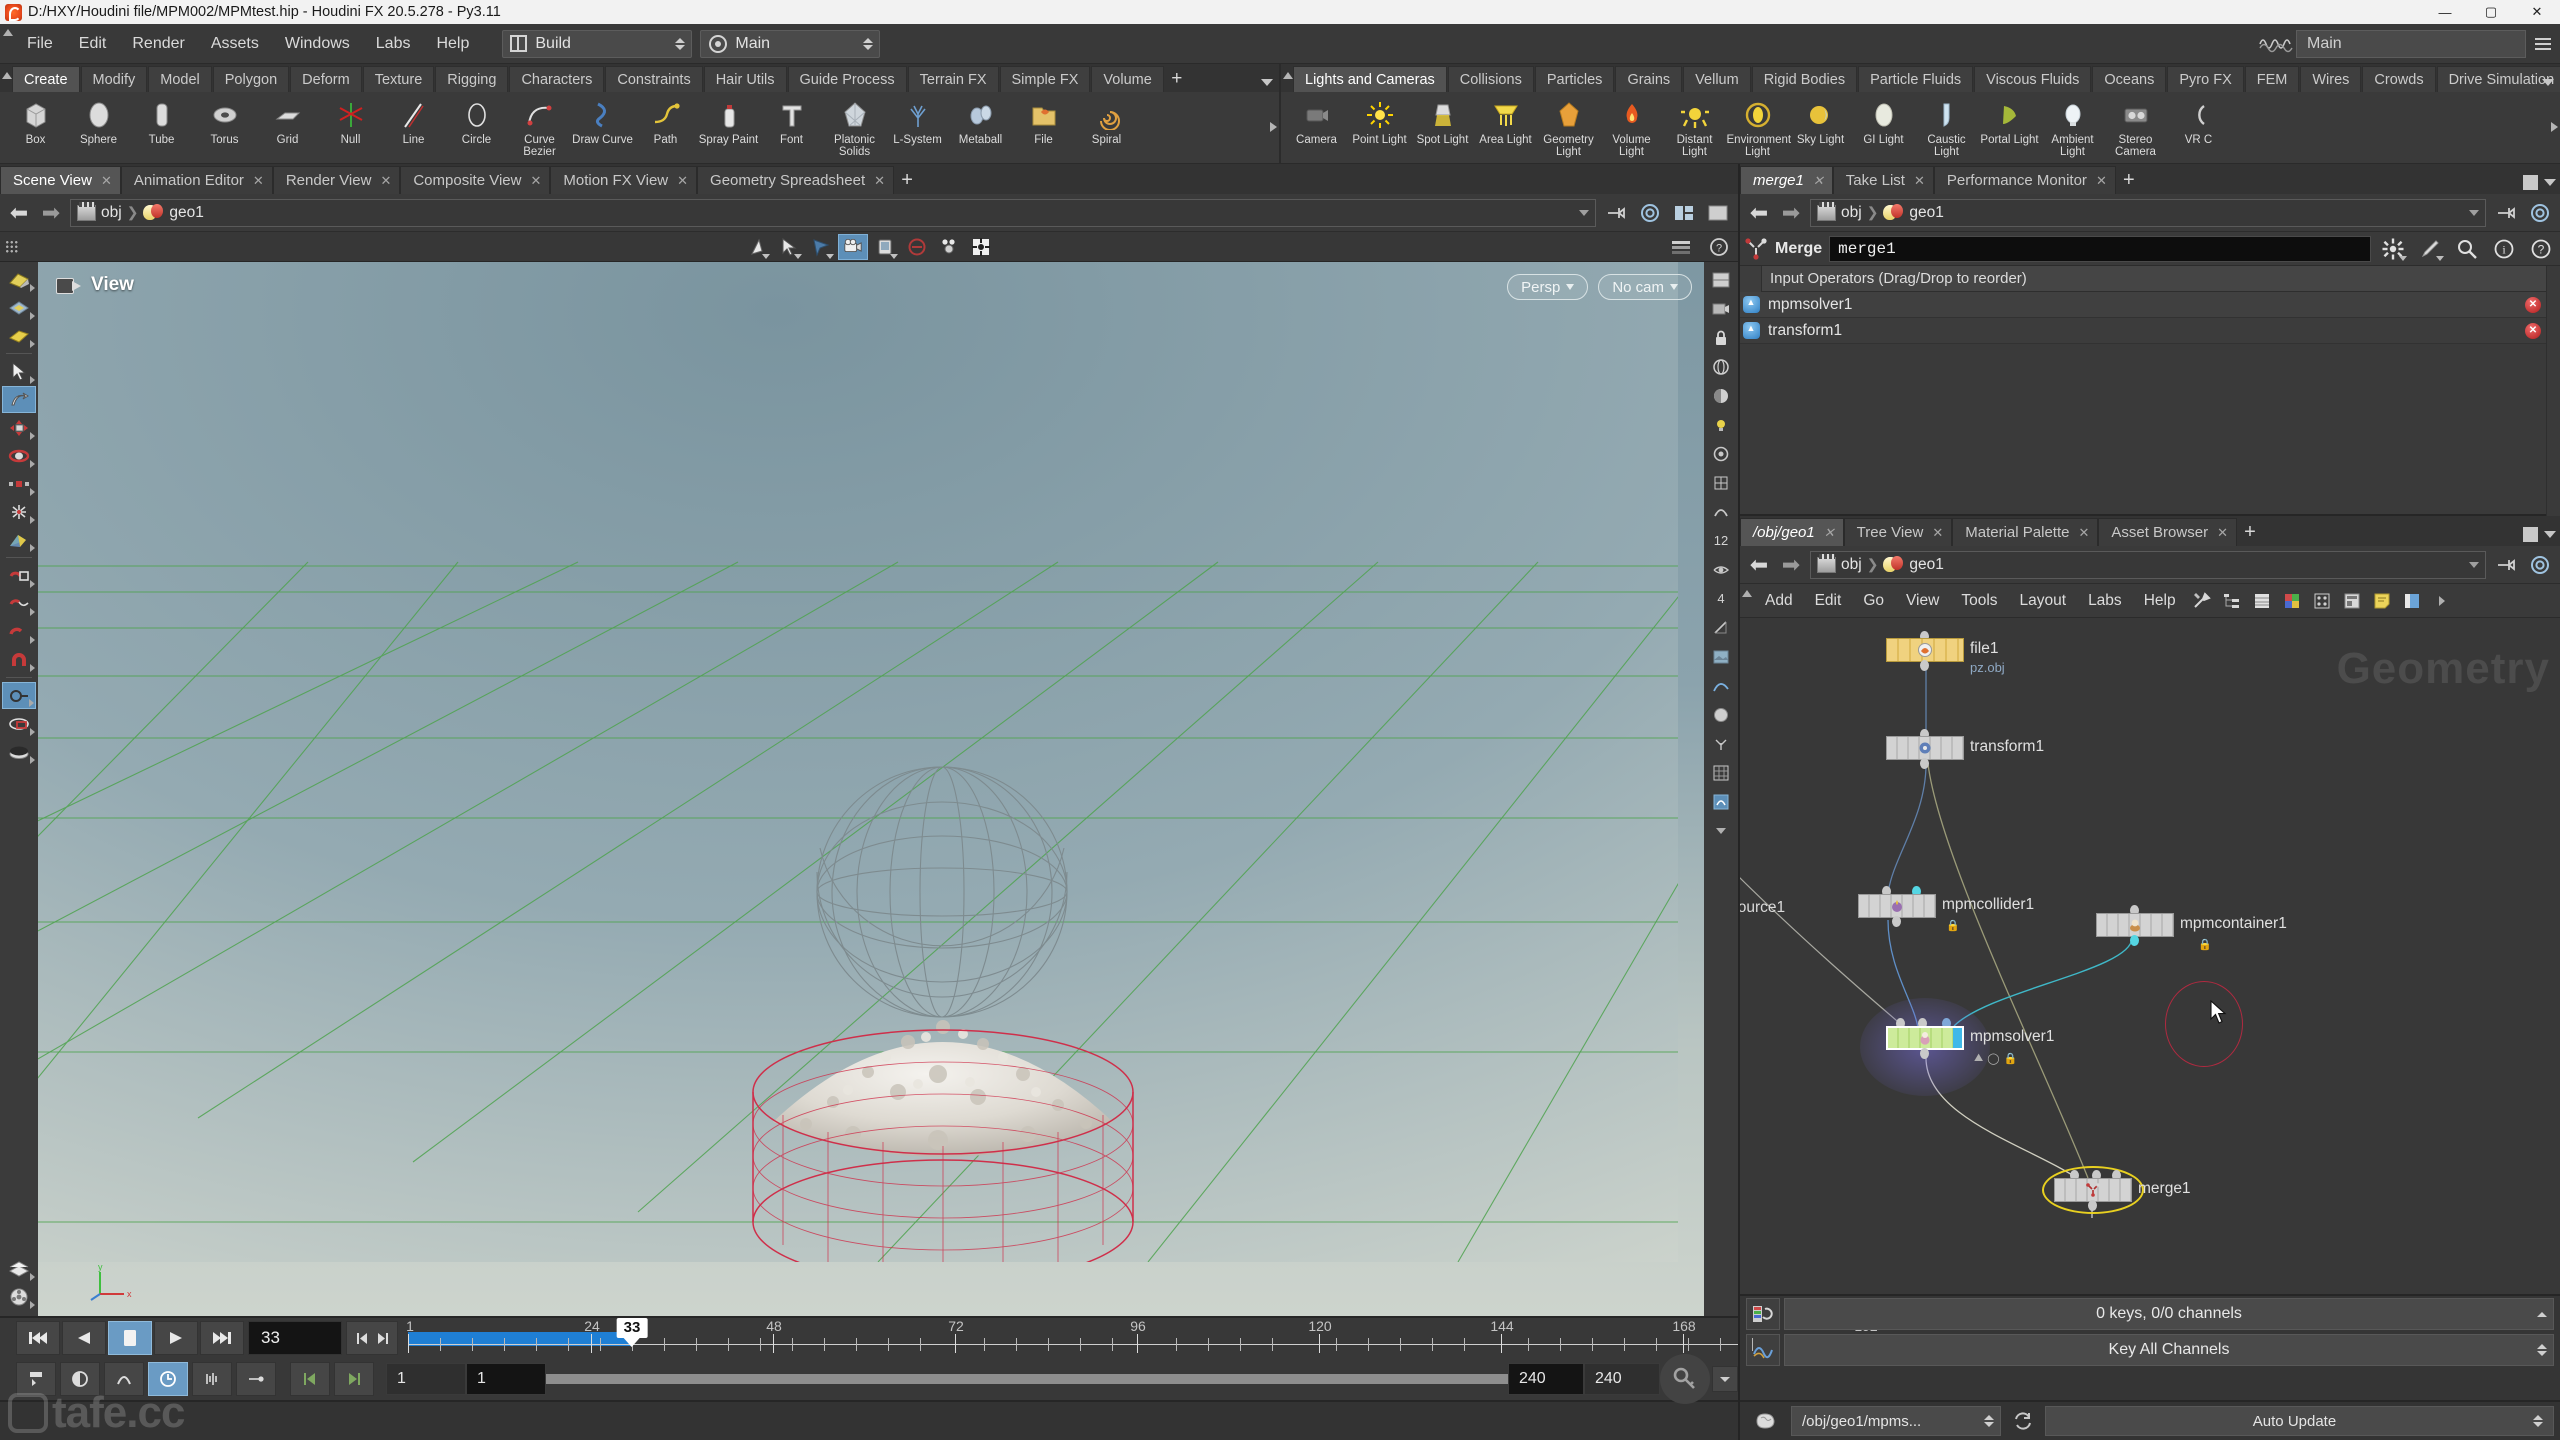 This screenshot has height=1440, width=2560. Describe the element at coordinates (2135, 925) in the screenshot. I see `mpmcontainer1-node-box` at that location.